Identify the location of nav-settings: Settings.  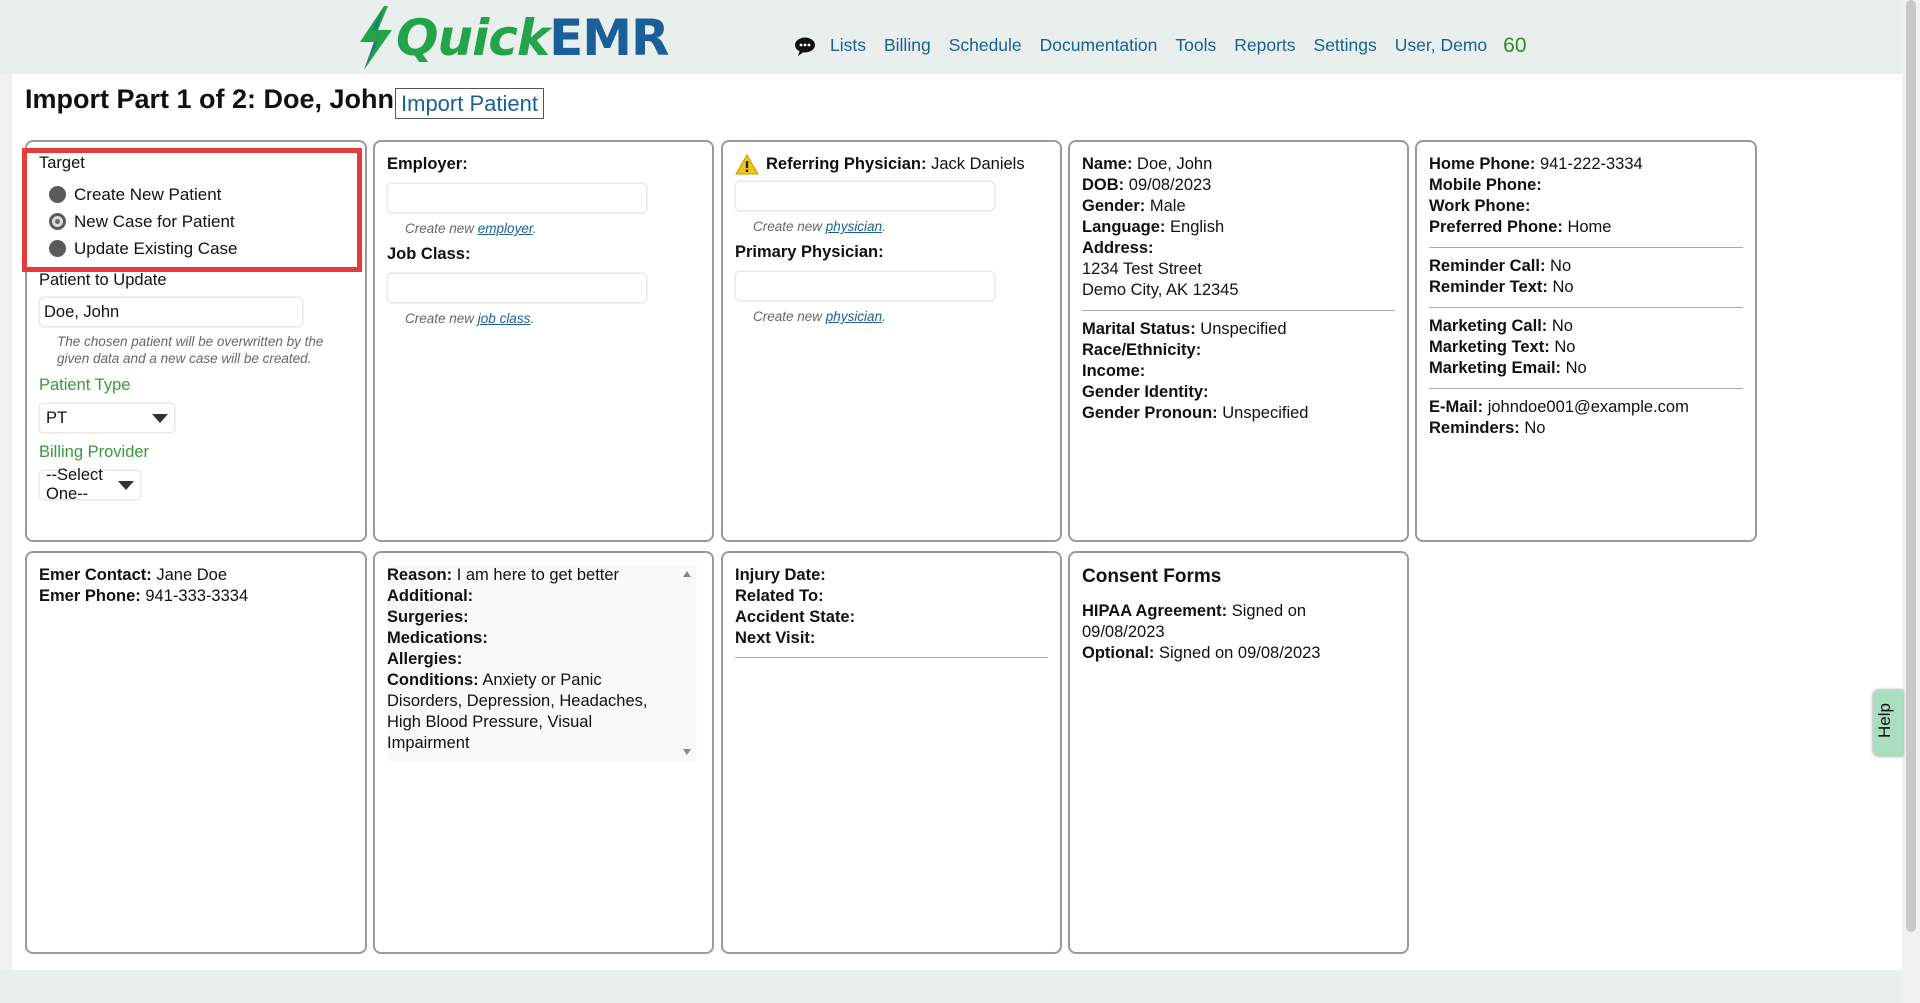
(1345, 45).